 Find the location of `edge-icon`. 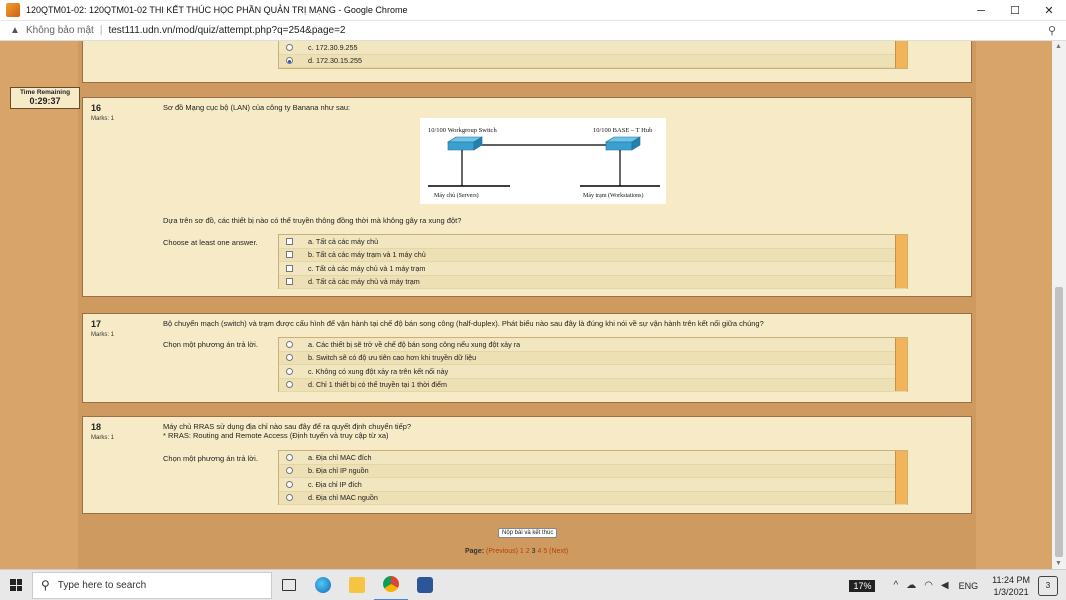

edge-icon is located at coordinates (323, 585).